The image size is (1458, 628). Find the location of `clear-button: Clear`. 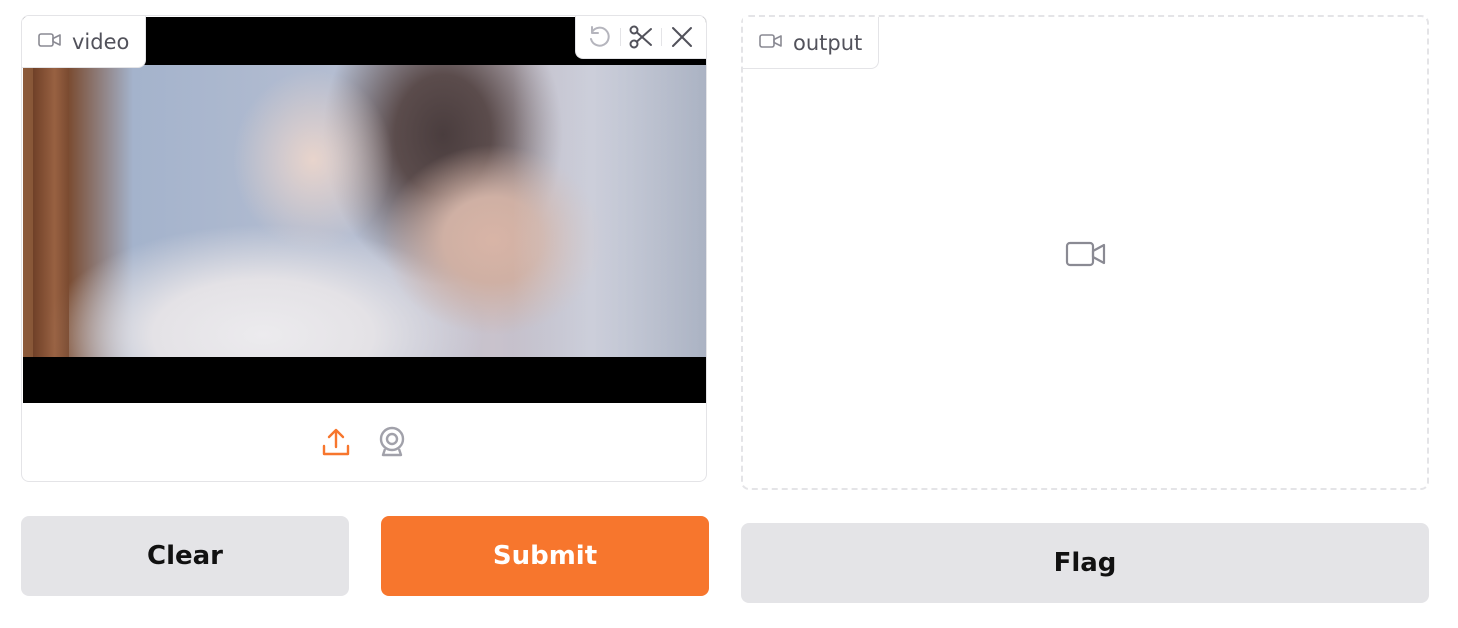

clear-button: Clear is located at coordinates (185, 556).